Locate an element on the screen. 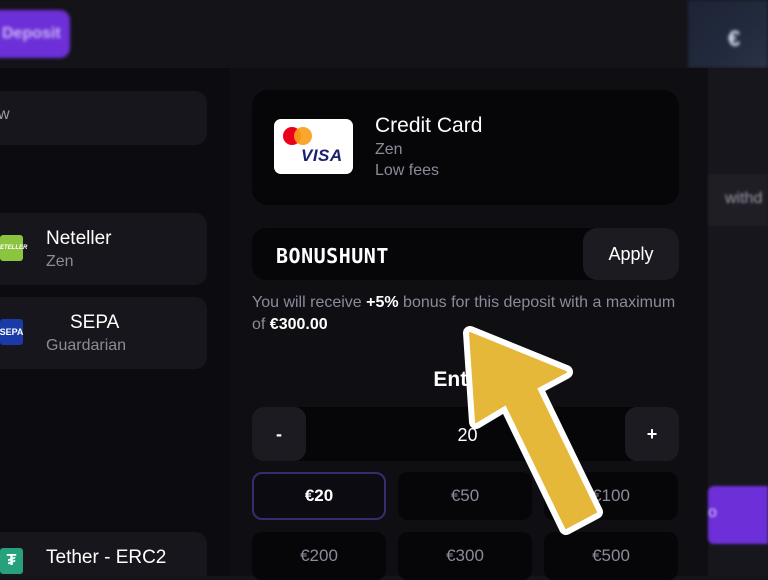  method-name: Tether - ERC2 is located at coordinates (106, 557).